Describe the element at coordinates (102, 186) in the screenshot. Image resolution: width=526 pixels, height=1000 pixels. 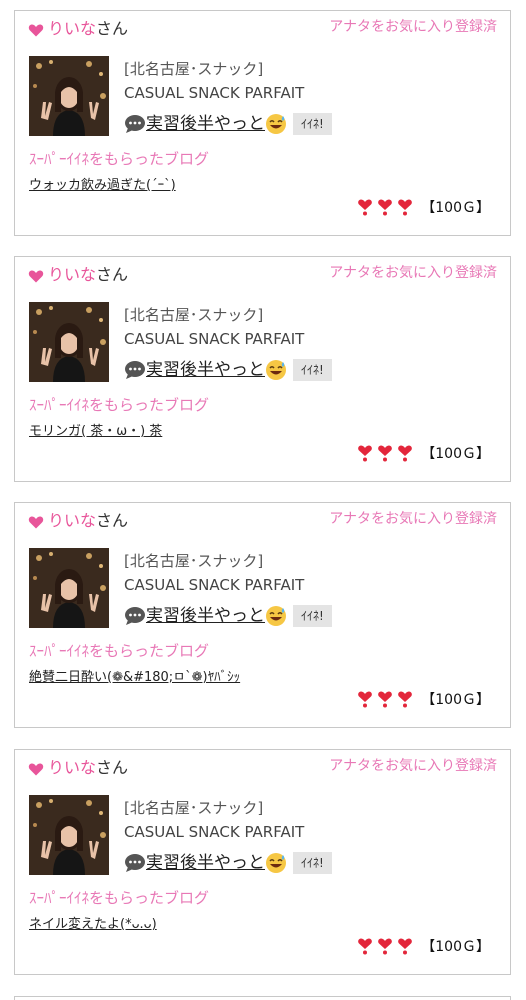
I see `blog-title-link: ウォッカ飲み過ぎた(´ｰ`)` at that location.